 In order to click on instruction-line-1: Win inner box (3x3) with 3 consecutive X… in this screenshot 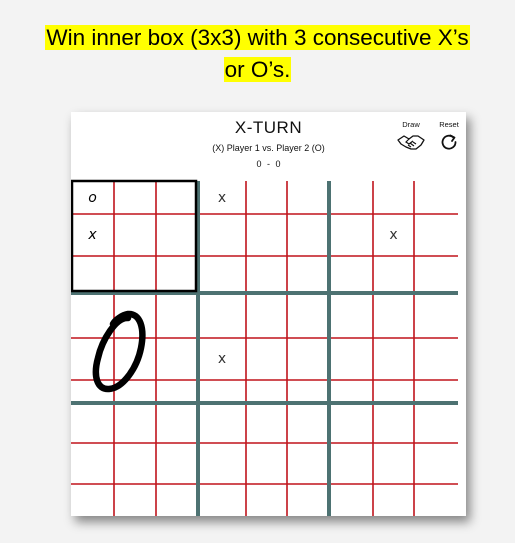, I will do `click(257, 37)`.